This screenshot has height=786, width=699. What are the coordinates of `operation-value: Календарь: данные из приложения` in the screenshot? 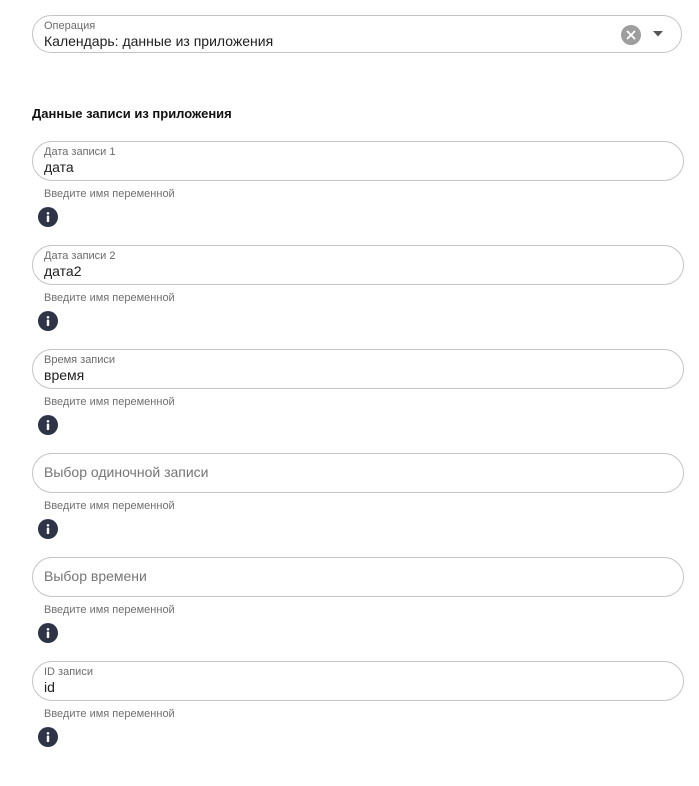 It's located at (159, 41).